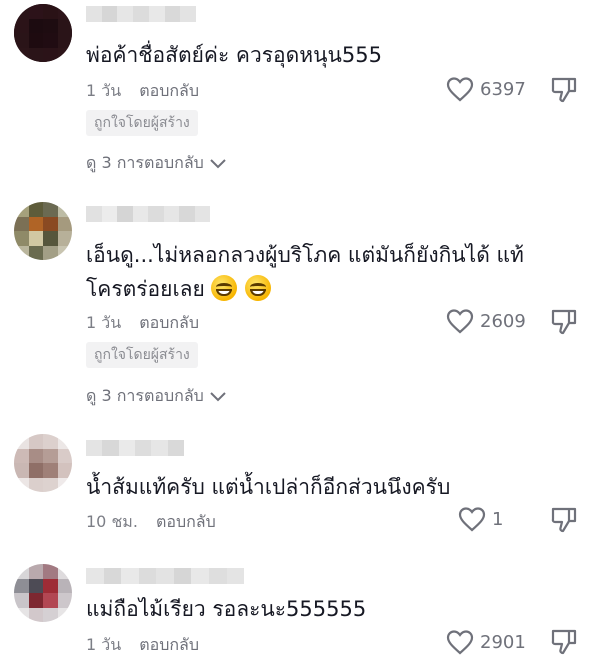  What do you see at coordinates (112, 521) in the screenshot?
I see `comment-time: 10 ชม.` at bounding box center [112, 521].